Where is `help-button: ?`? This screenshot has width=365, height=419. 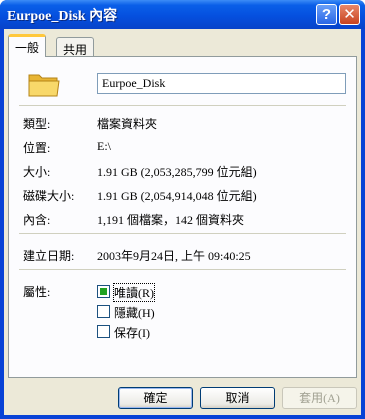
help-button: ? is located at coordinates (326, 14).